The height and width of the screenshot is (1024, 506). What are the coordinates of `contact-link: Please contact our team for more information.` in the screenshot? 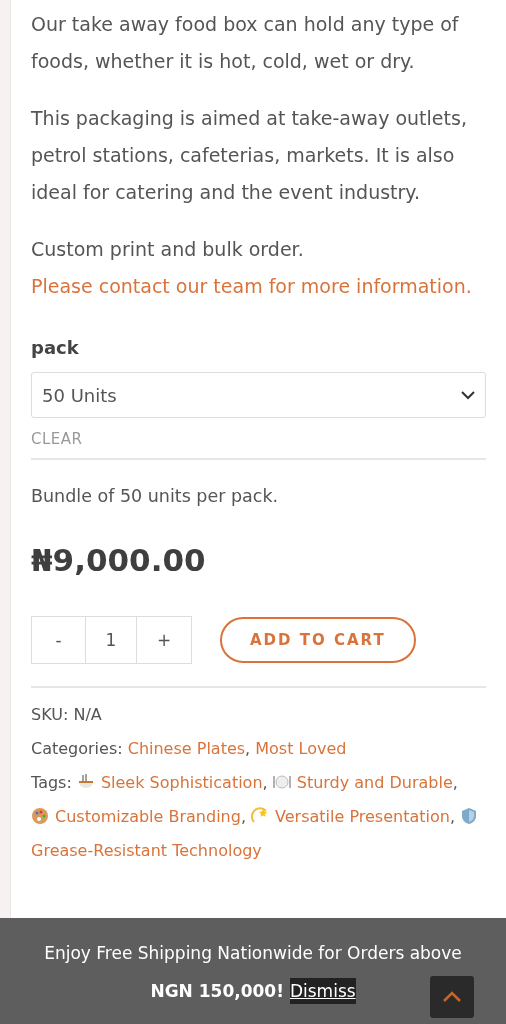 It's located at (258, 286).